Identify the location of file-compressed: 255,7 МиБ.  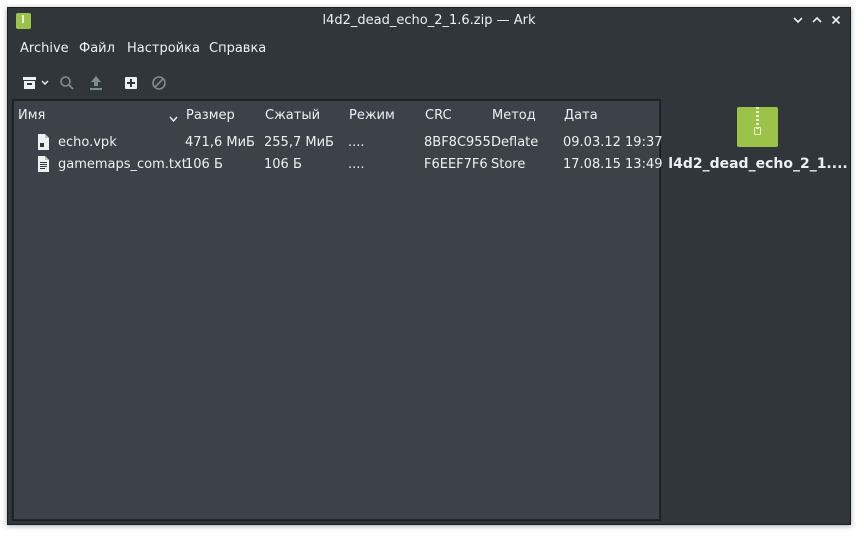
(299, 142).